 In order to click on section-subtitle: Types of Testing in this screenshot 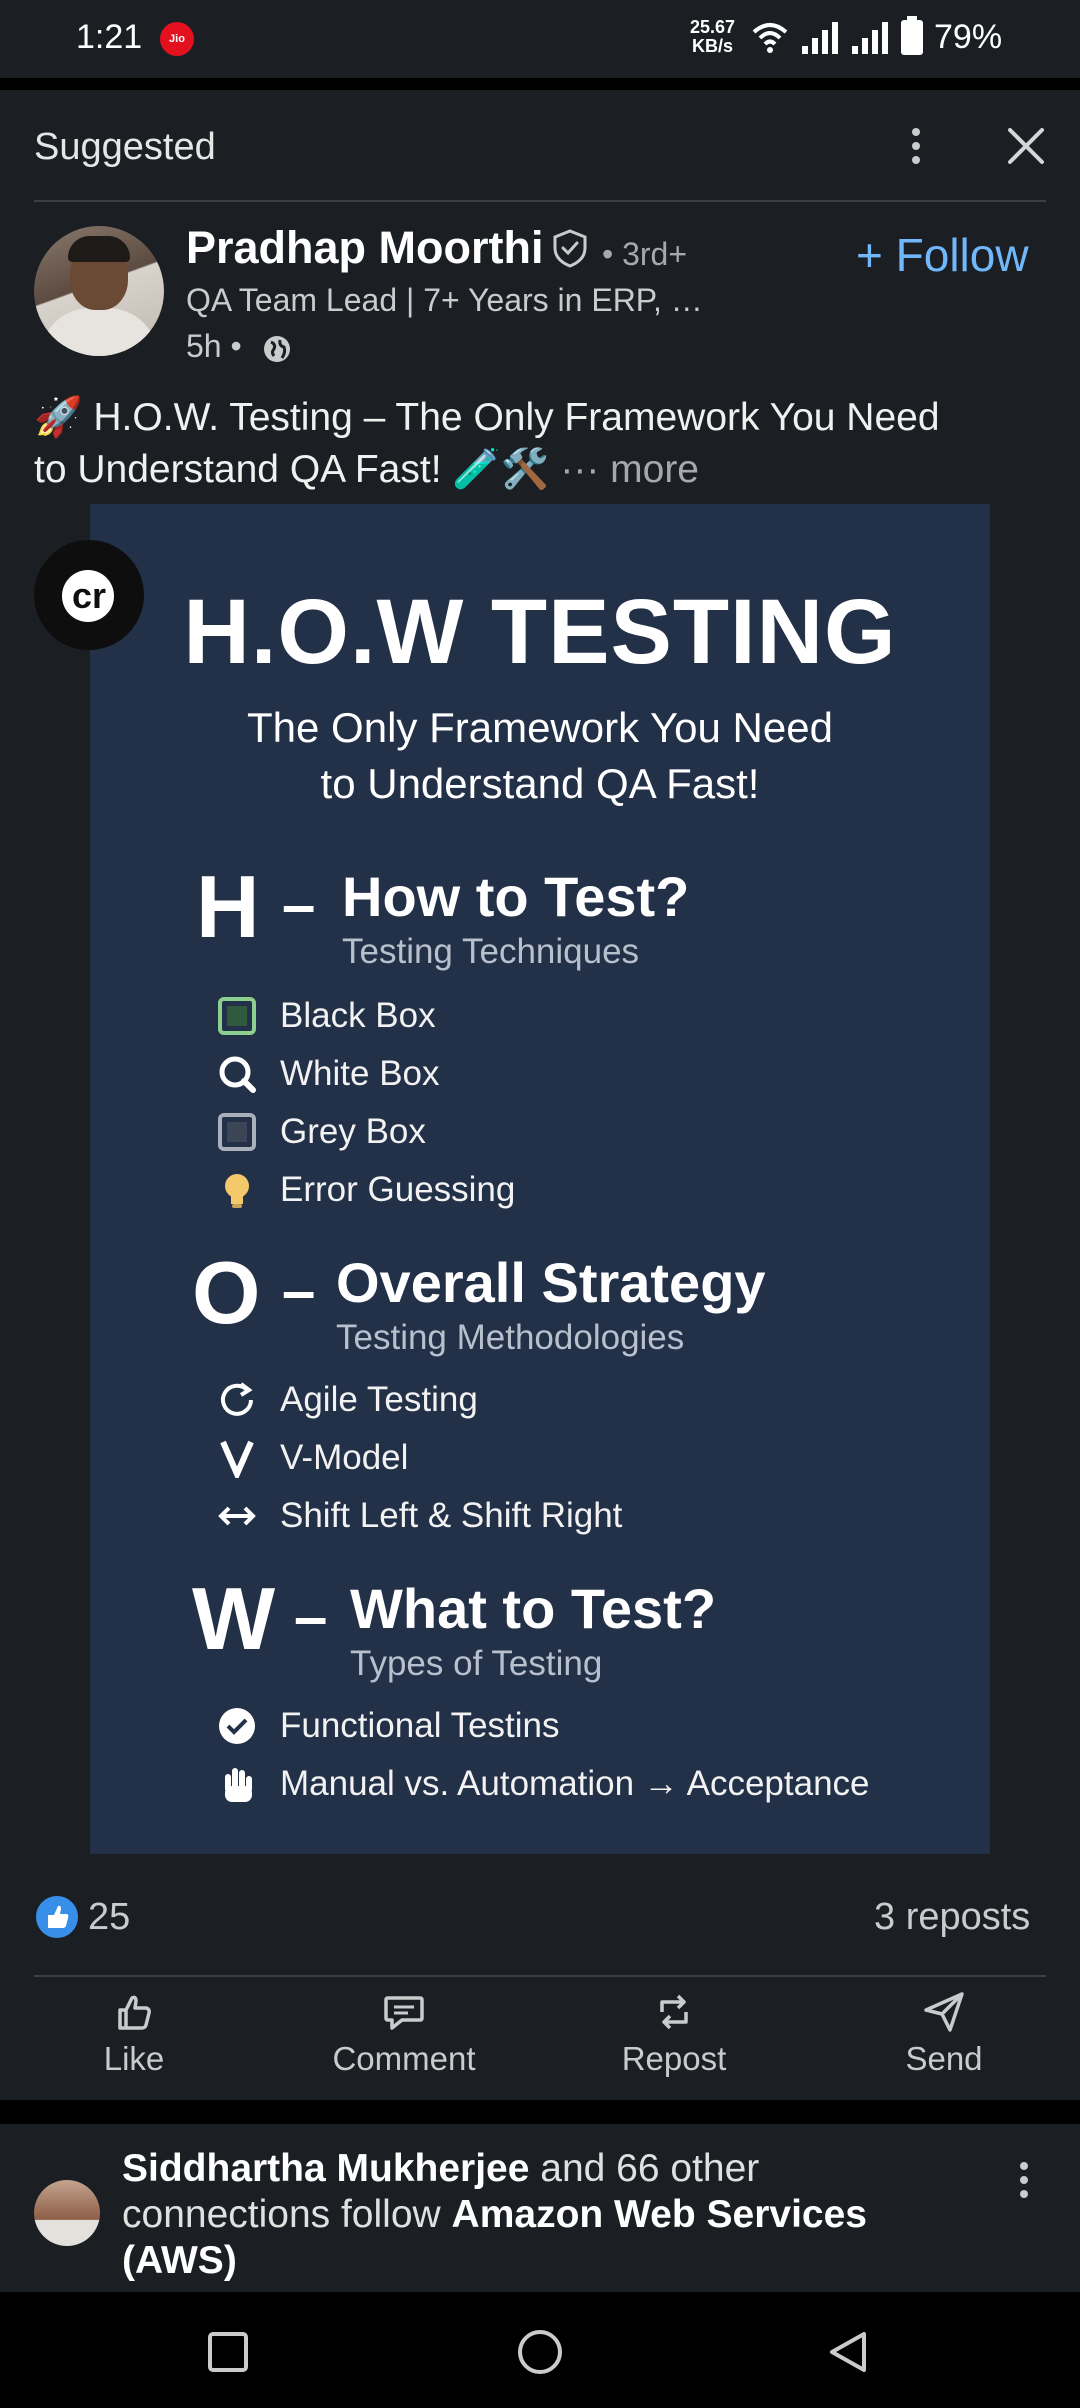, I will do `click(476, 1663)`.